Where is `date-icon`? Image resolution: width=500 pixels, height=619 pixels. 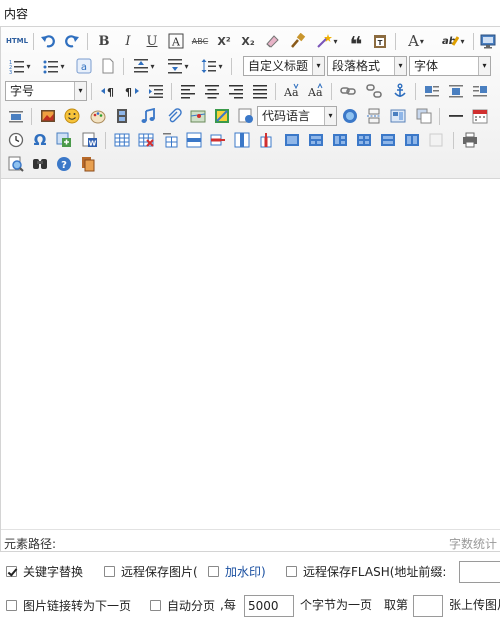
date-icon is located at coordinates (480, 116).